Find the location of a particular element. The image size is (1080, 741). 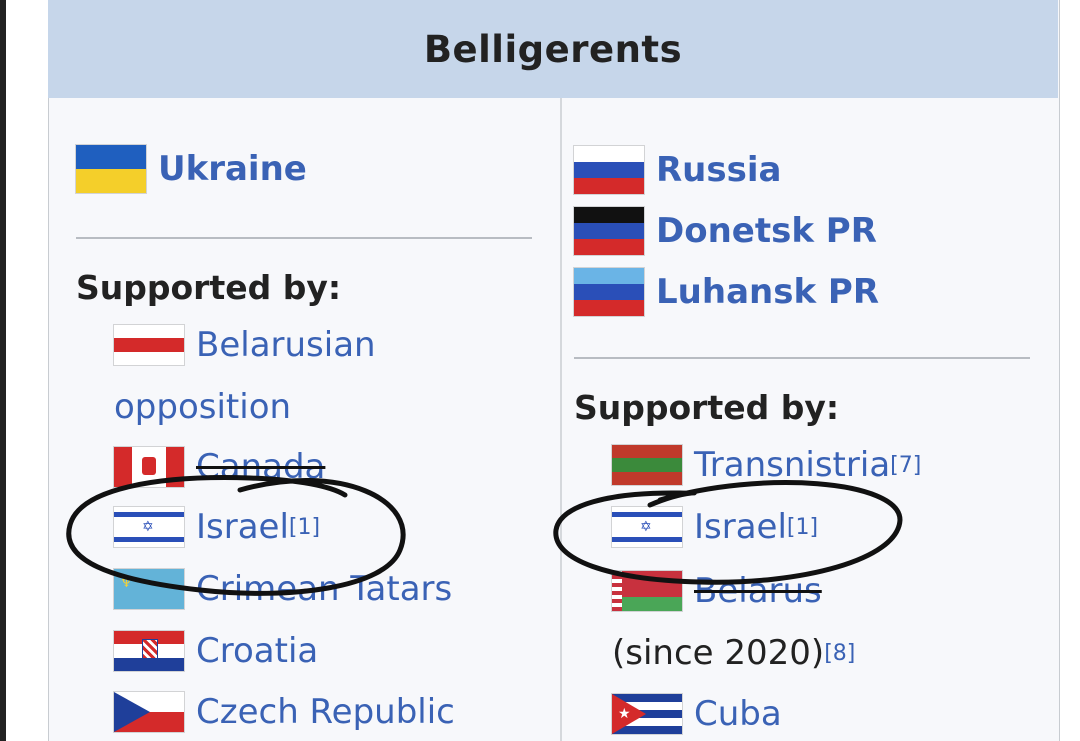

supporter-canada: Canada is located at coordinates (219, 467).